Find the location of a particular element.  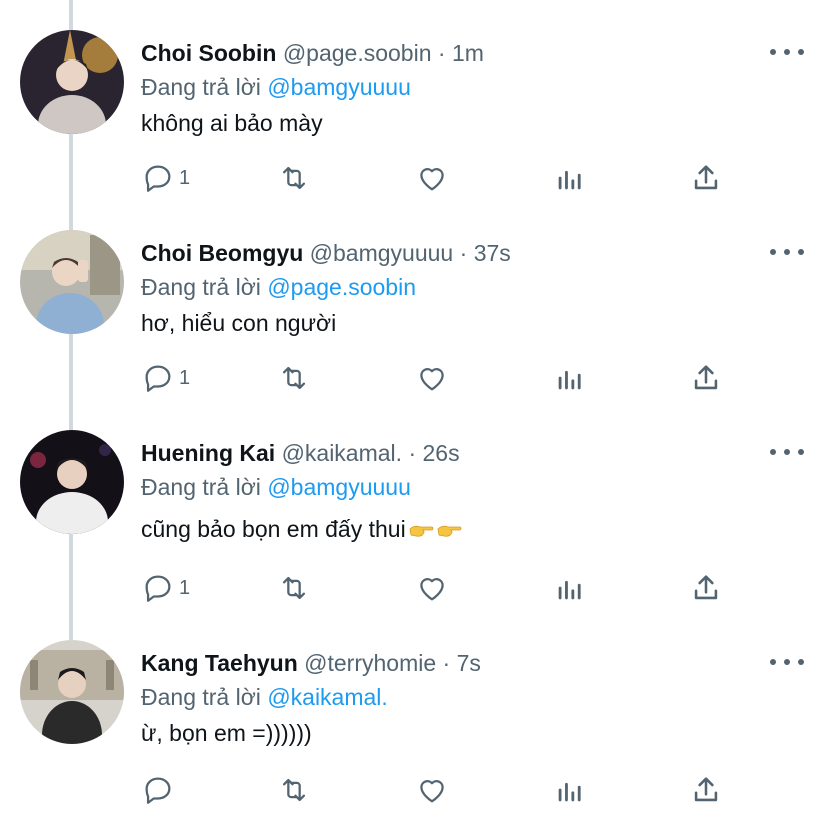

user-handle: @page.soobin is located at coordinates (357, 53).